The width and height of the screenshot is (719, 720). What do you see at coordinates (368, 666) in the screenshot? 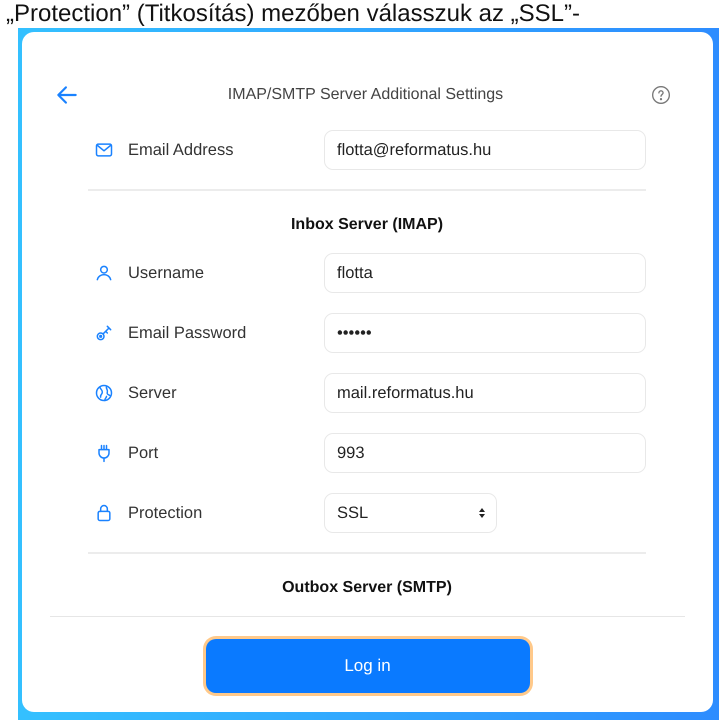
I see `login-button: Log in` at bounding box center [368, 666].